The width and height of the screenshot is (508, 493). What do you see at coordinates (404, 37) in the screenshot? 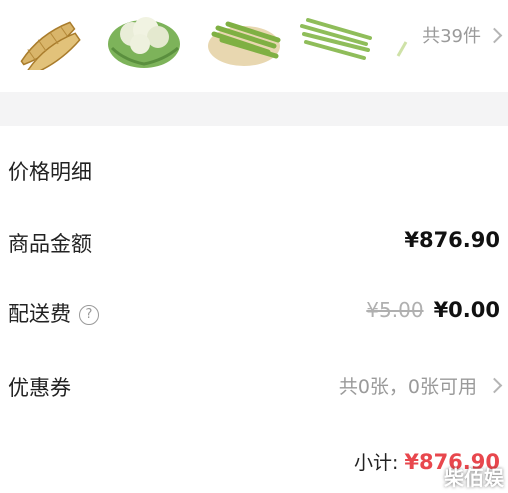
I see `partial-vegetable-icon` at bounding box center [404, 37].